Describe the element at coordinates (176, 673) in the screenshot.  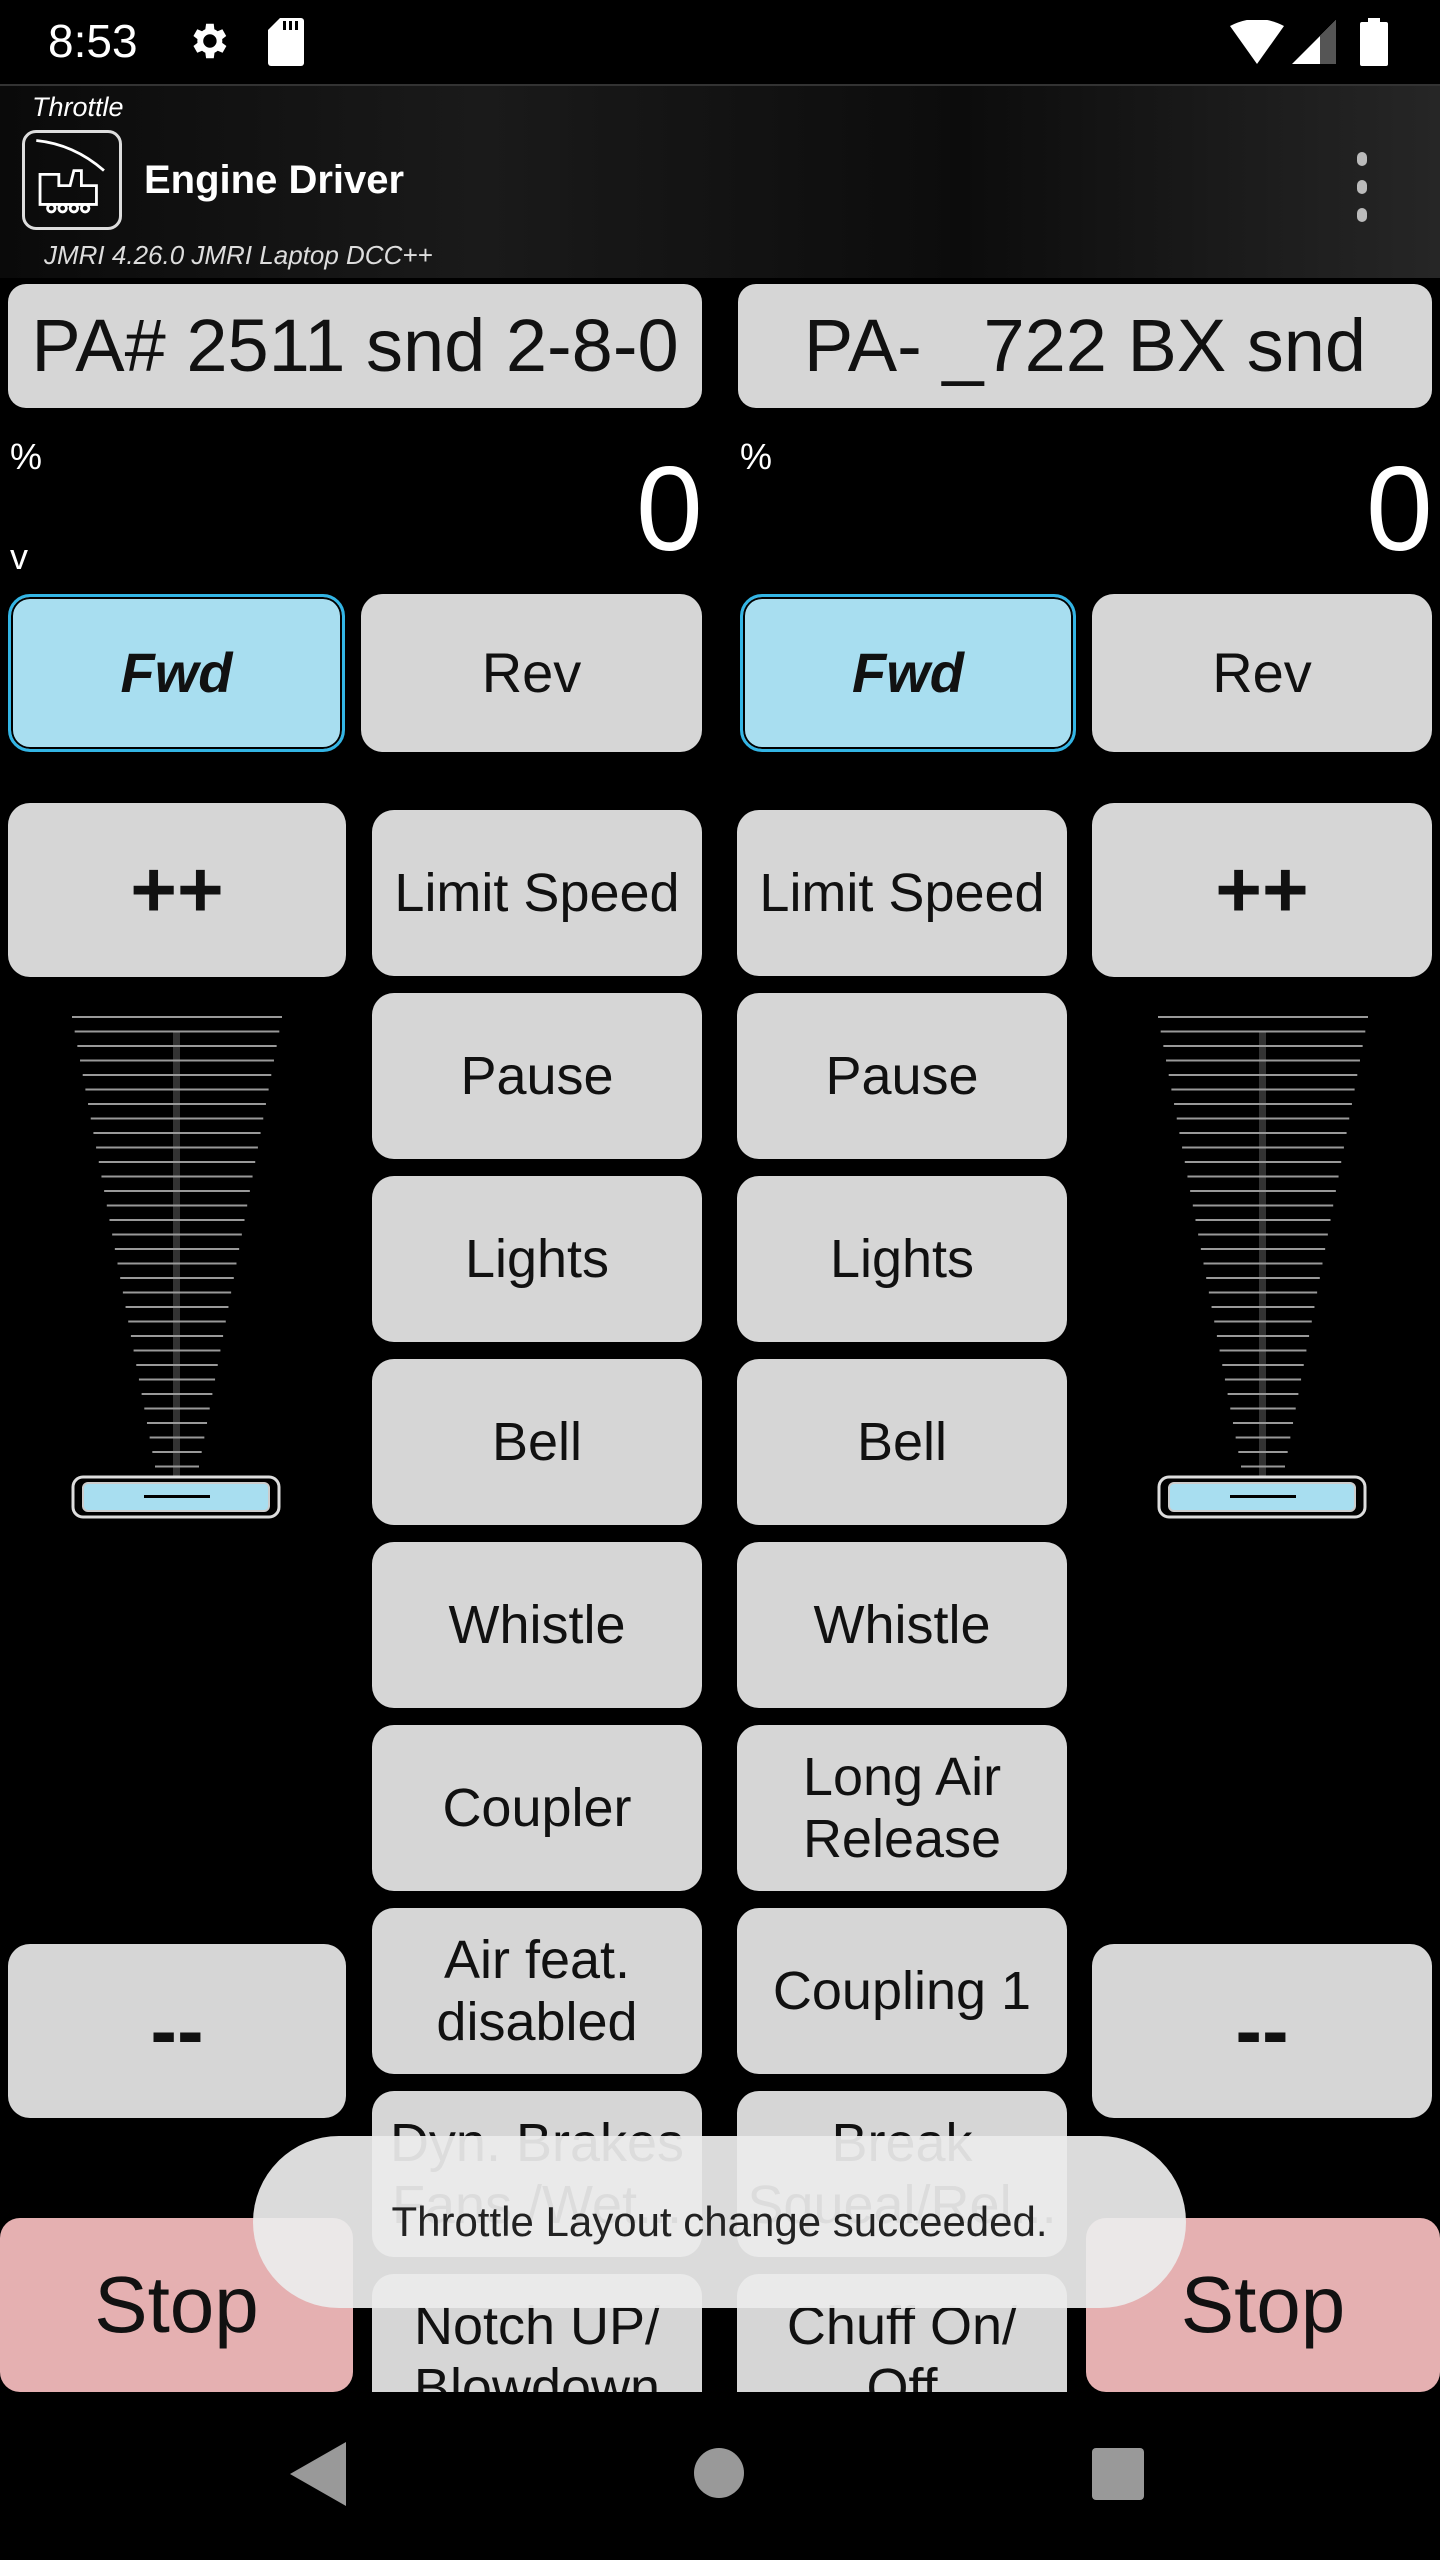
I see `forward-button-1: Fwd` at that location.